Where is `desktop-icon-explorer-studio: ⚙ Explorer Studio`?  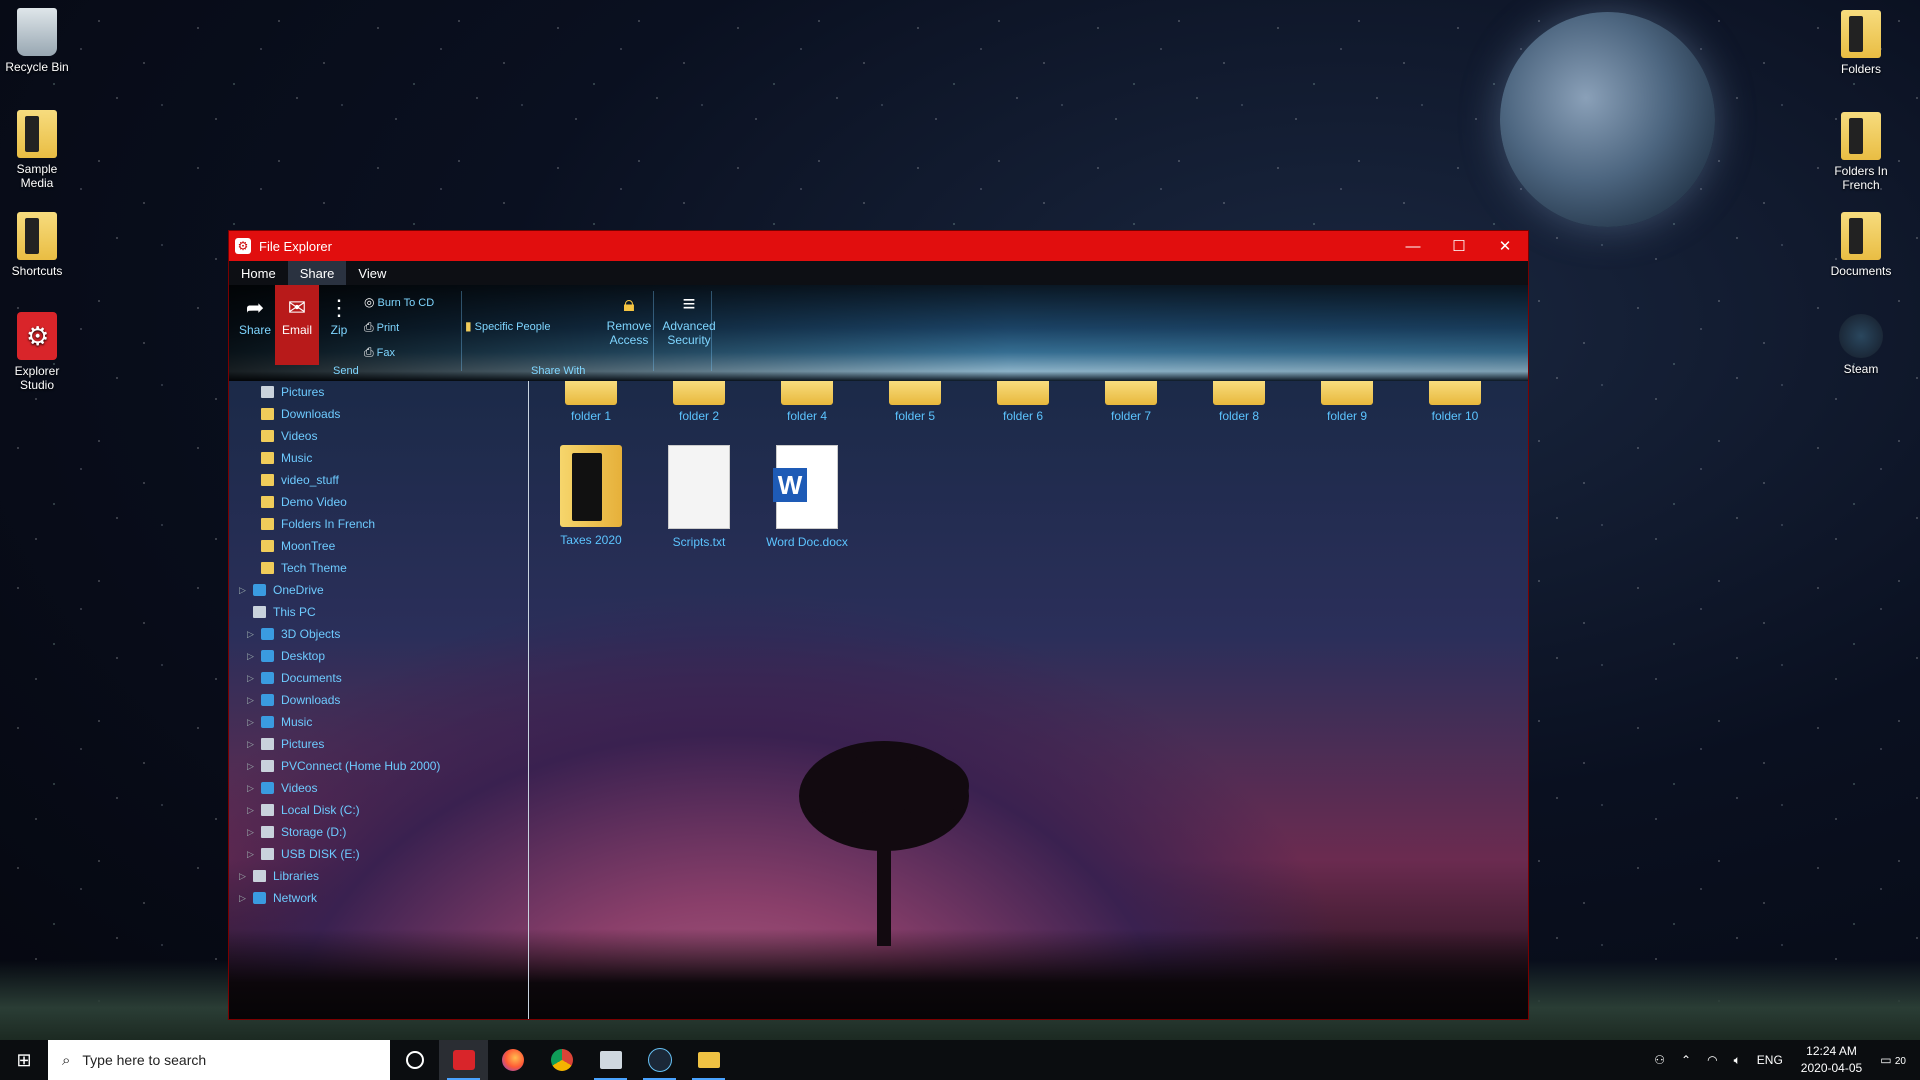
desktop-icon-explorer-studio: ⚙ Explorer Studio is located at coordinates (39, 352).